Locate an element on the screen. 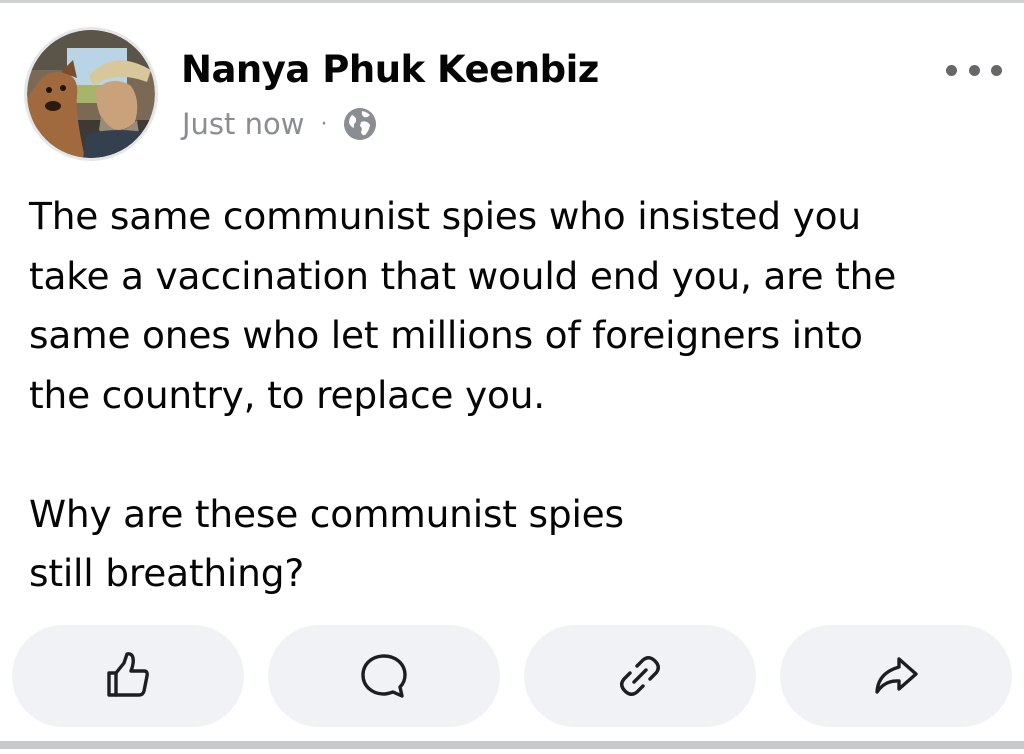 The height and width of the screenshot is (754, 1024). share-icon is located at coordinates (896, 675).